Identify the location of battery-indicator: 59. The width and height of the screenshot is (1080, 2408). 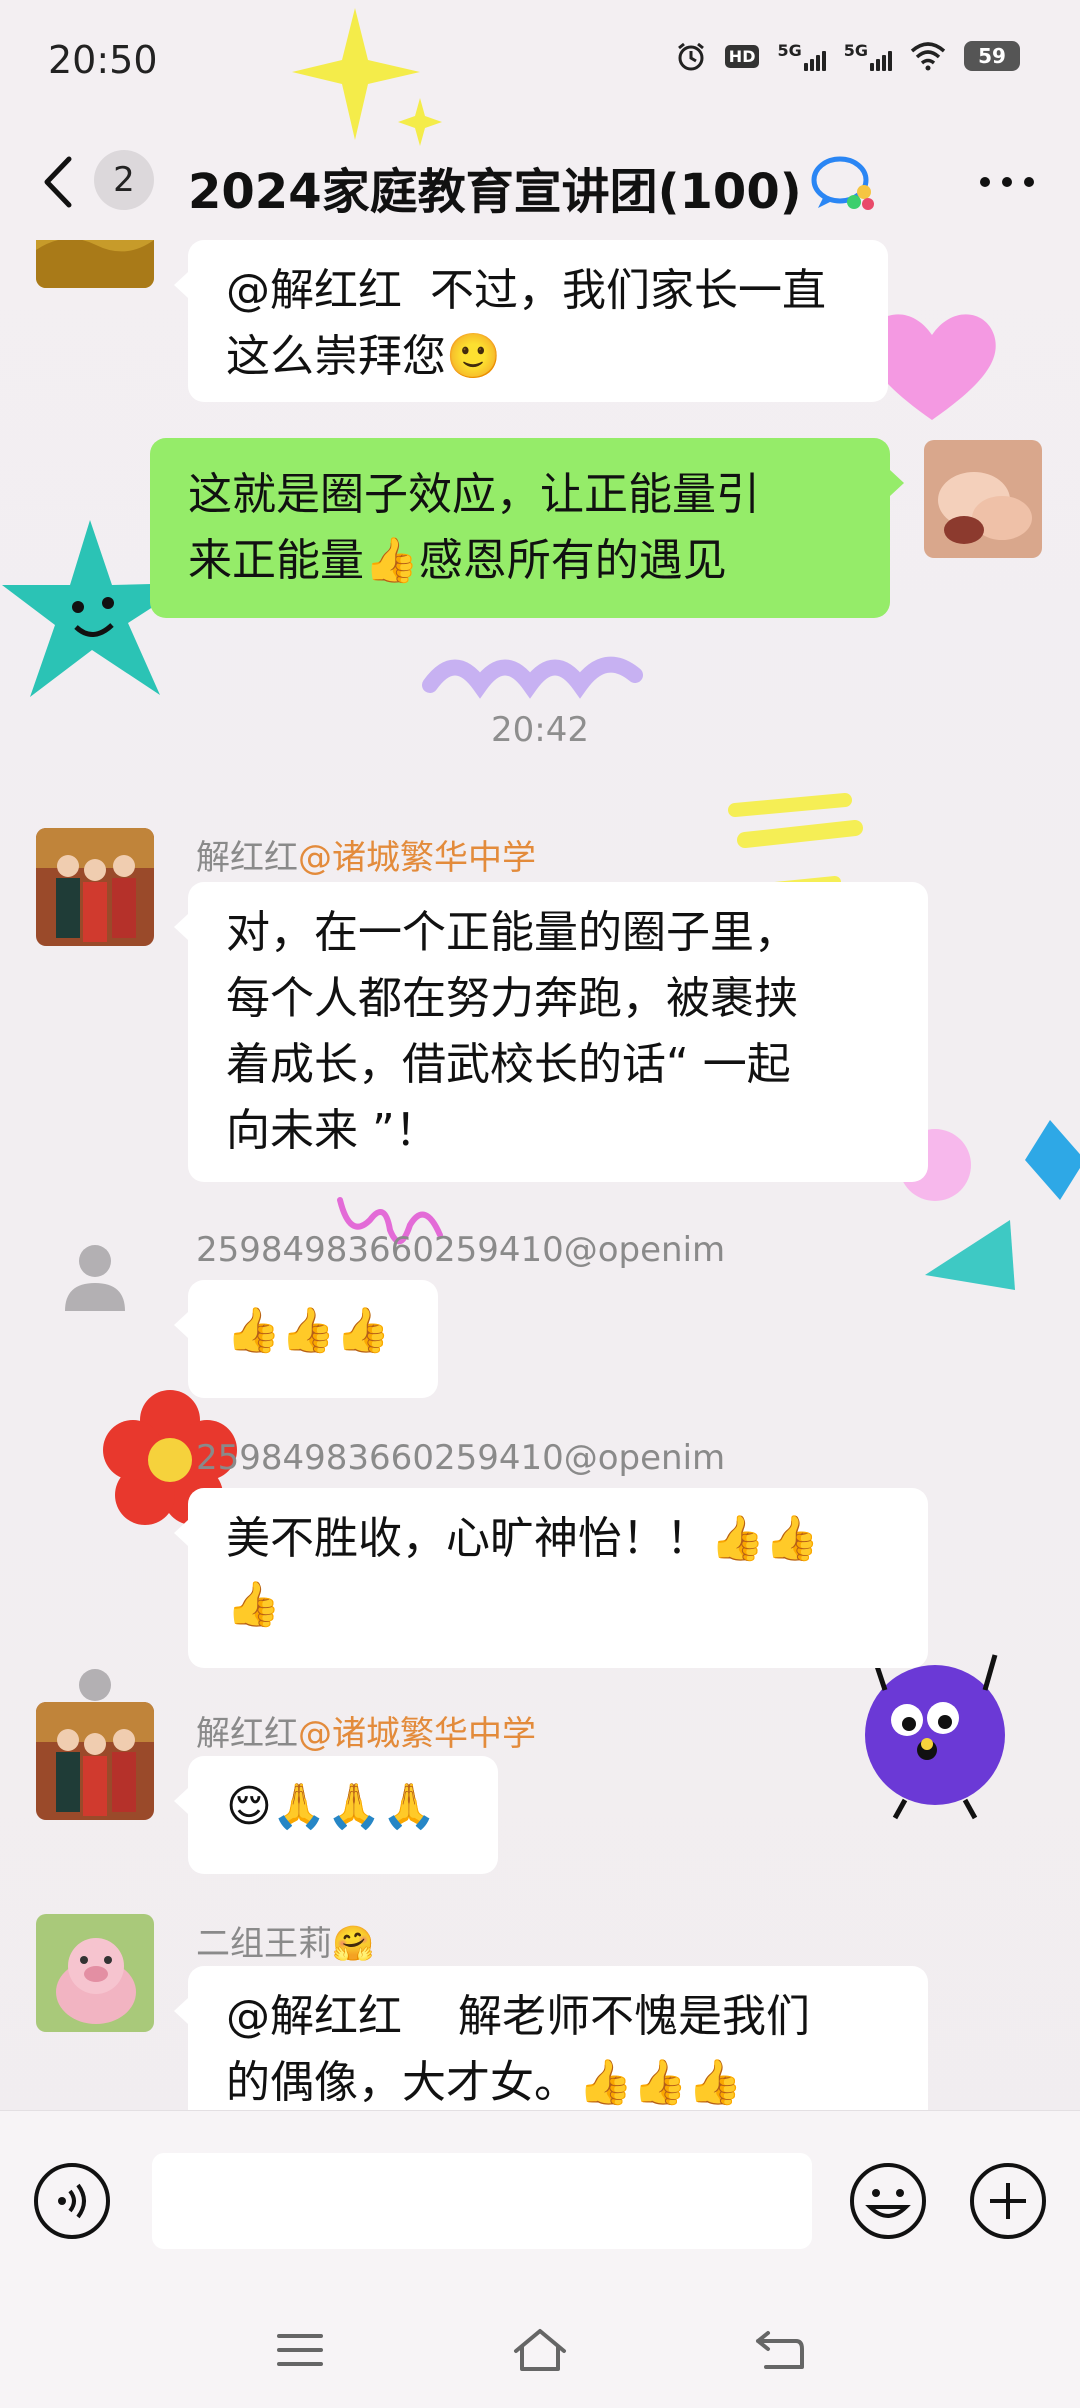
(992, 56).